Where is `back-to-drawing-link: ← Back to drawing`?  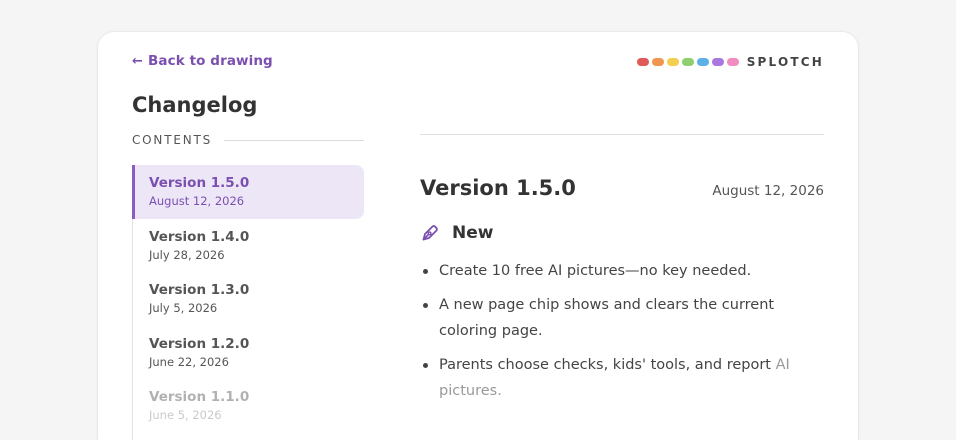
back-to-drawing-link: ← Back to drawing is located at coordinates (202, 61).